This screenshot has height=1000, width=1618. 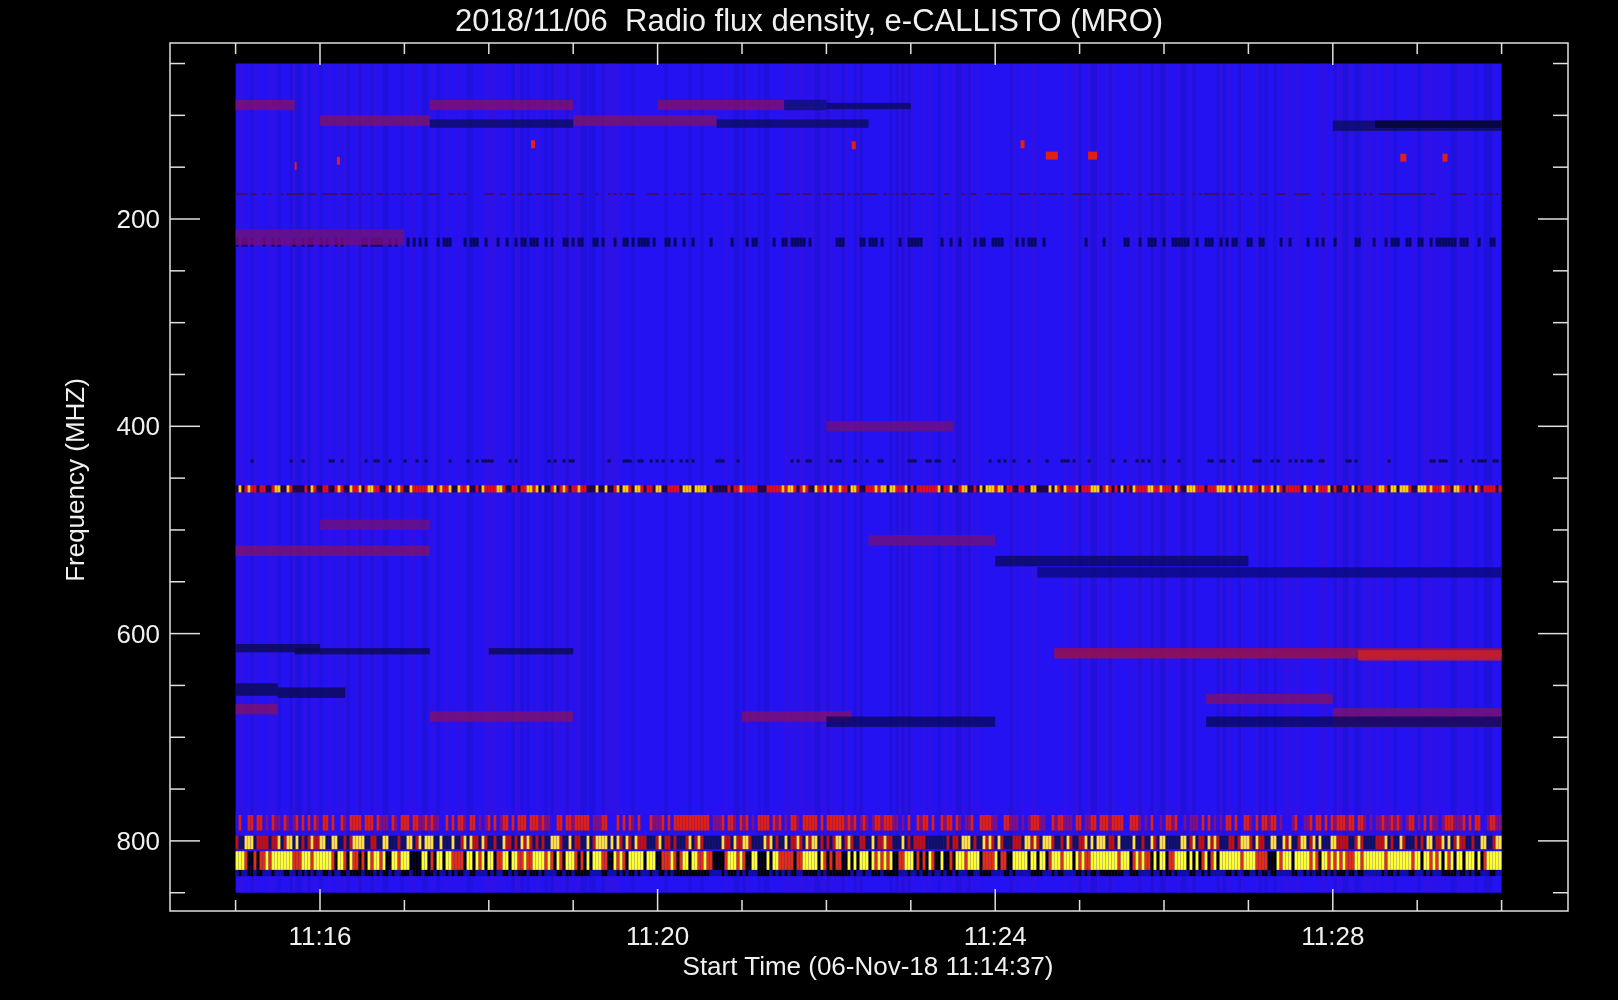 What do you see at coordinates (809, 20) in the screenshot?
I see `chart-title: 2018/11/06 Radio flux density, e-CALLISTO (MRO)` at bounding box center [809, 20].